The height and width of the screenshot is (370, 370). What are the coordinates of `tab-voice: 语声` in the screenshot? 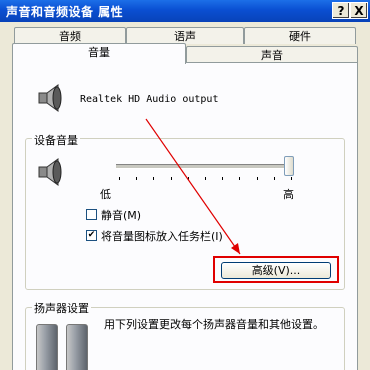 It's located at (185, 35).